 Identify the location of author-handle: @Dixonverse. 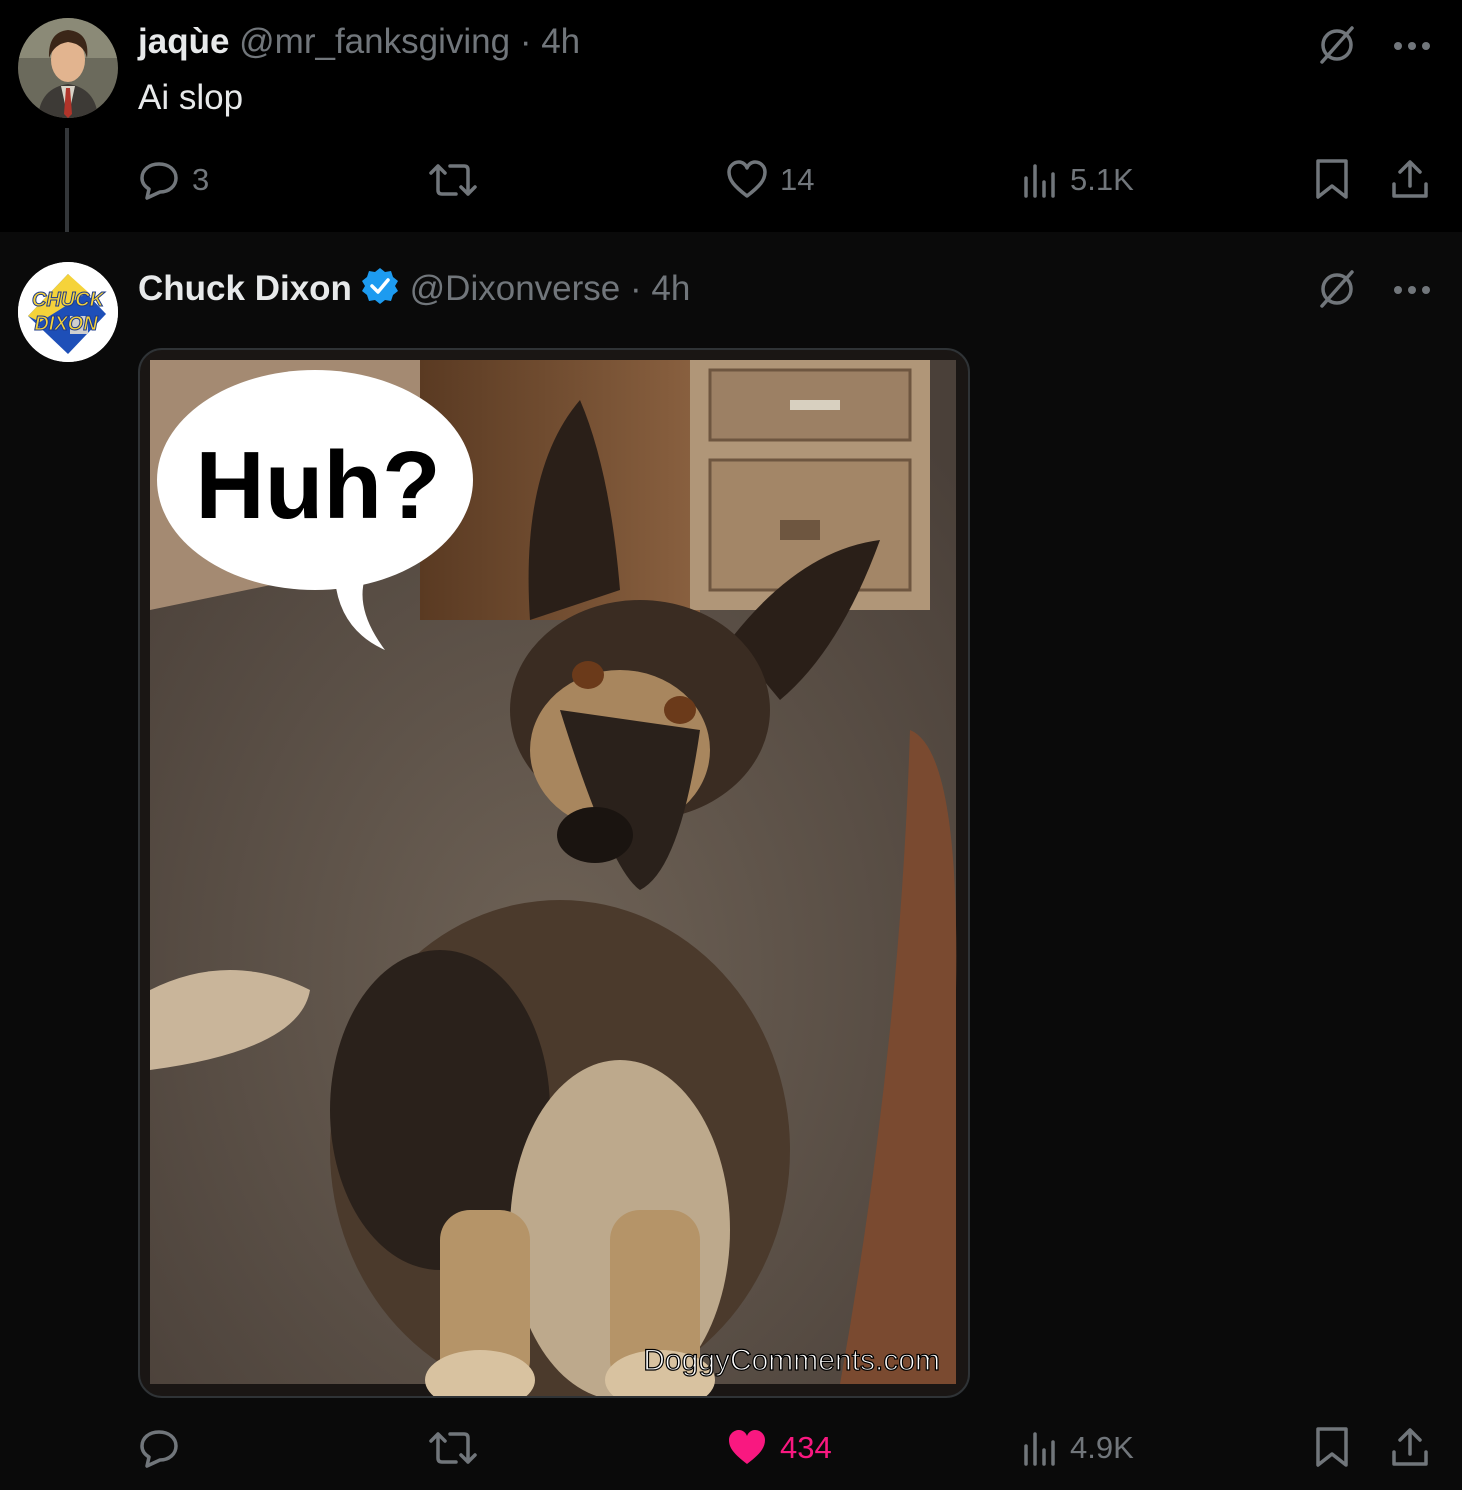
(515, 288).